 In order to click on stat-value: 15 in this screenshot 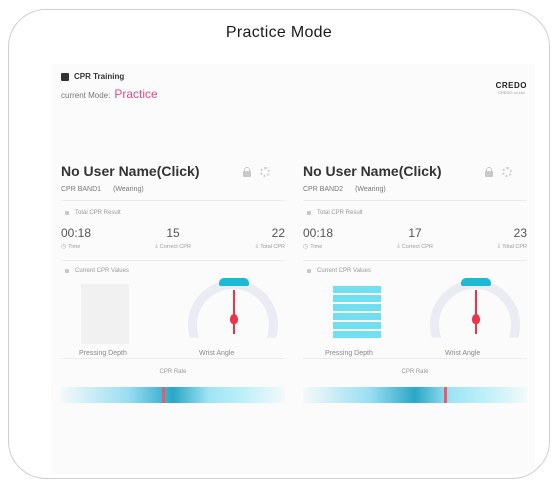, I will do `click(173, 233)`.